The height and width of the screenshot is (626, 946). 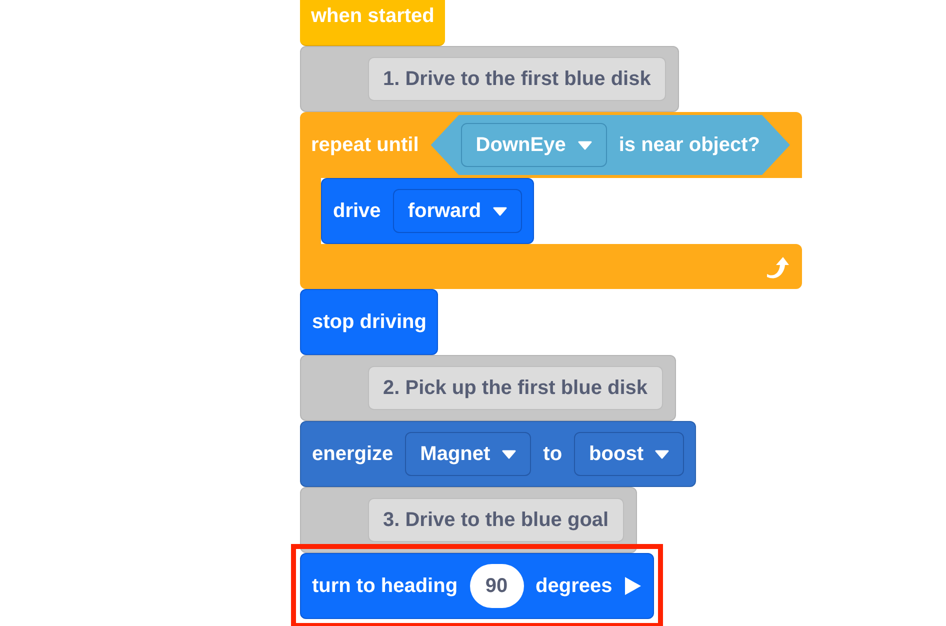 What do you see at coordinates (385, 586) in the screenshot?
I see `block-label: turn to heading` at bounding box center [385, 586].